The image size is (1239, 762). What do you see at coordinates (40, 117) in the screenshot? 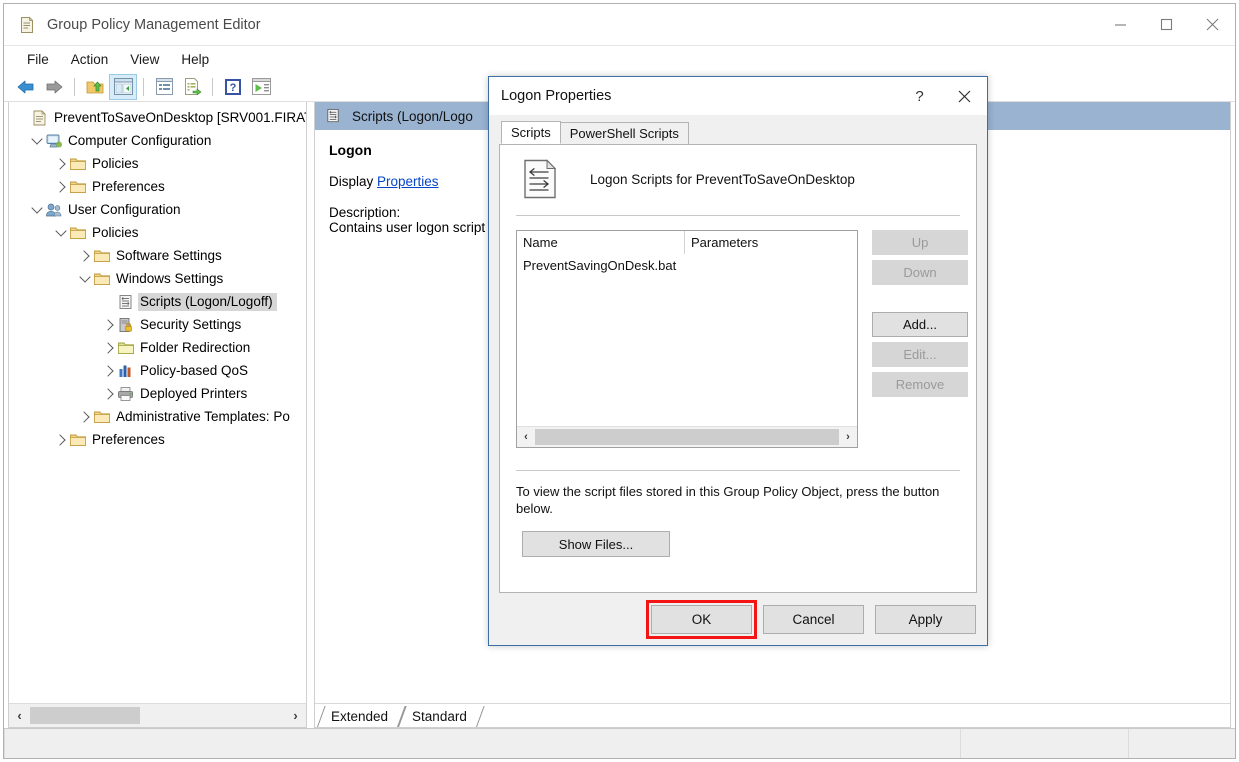
I see `gpo-document-icon` at bounding box center [40, 117].